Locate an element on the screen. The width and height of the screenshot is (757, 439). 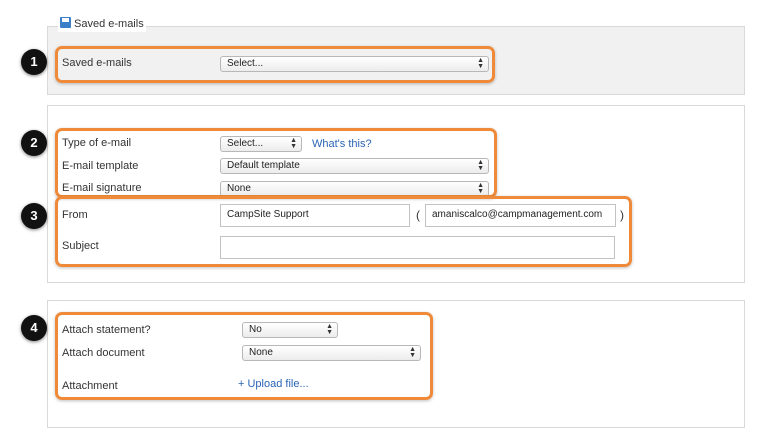
step-marker-4: 4 is located at coordinates (34, 328).